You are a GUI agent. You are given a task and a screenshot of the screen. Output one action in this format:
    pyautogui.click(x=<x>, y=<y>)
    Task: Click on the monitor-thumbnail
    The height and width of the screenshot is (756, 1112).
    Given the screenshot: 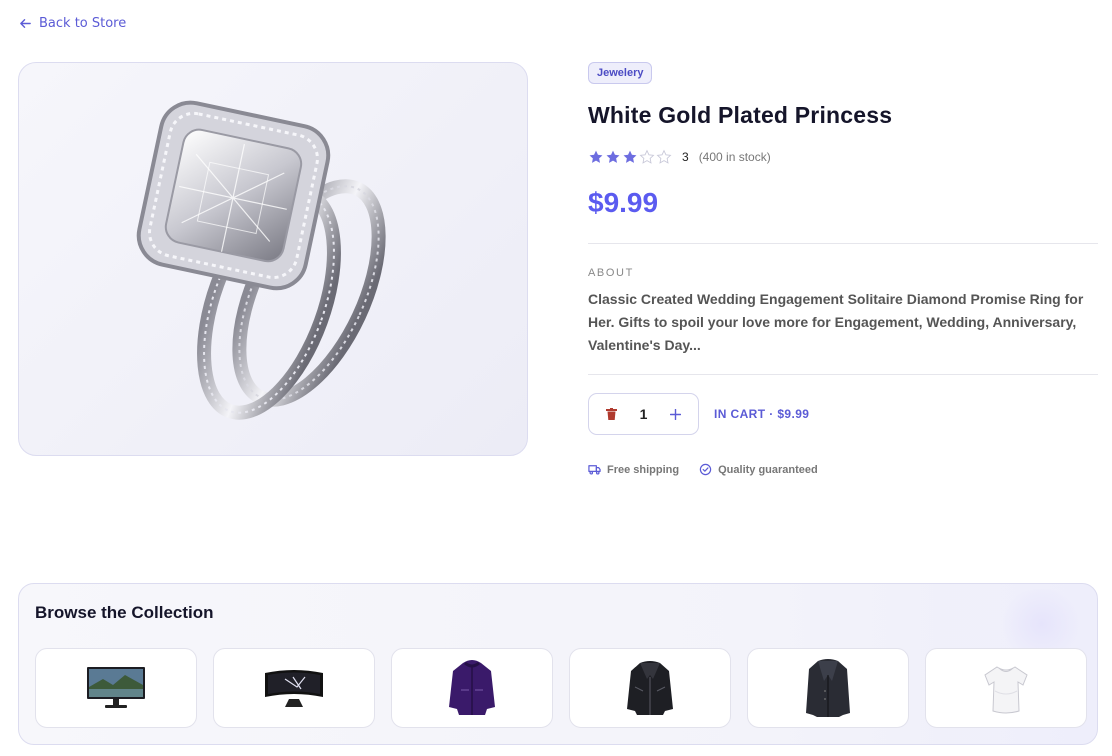 What is the action you would take?
    pyautogui.click(x=116, y=687)
    